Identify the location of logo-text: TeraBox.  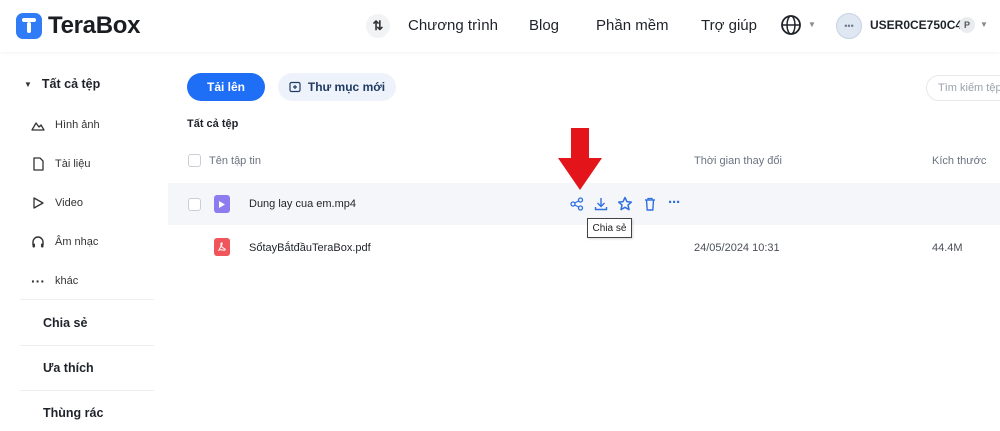
(94, 25).